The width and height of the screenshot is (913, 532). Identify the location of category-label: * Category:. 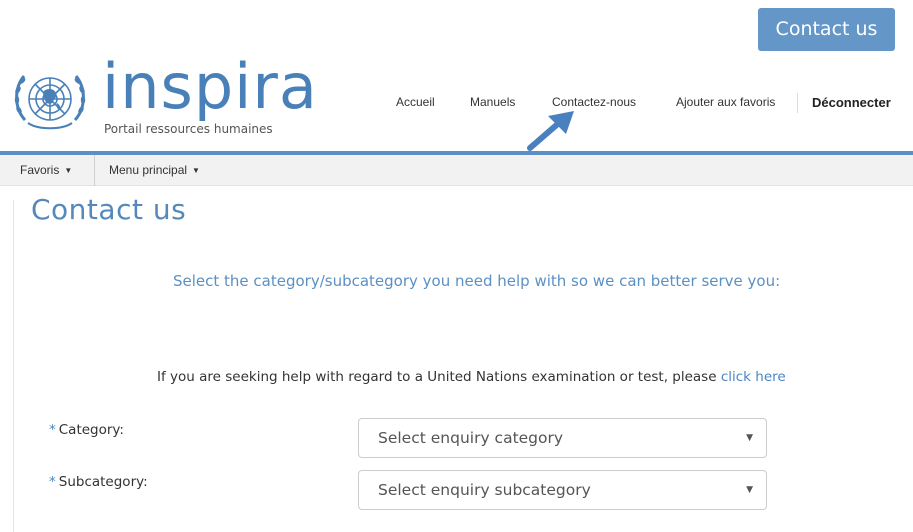
(86, 430).